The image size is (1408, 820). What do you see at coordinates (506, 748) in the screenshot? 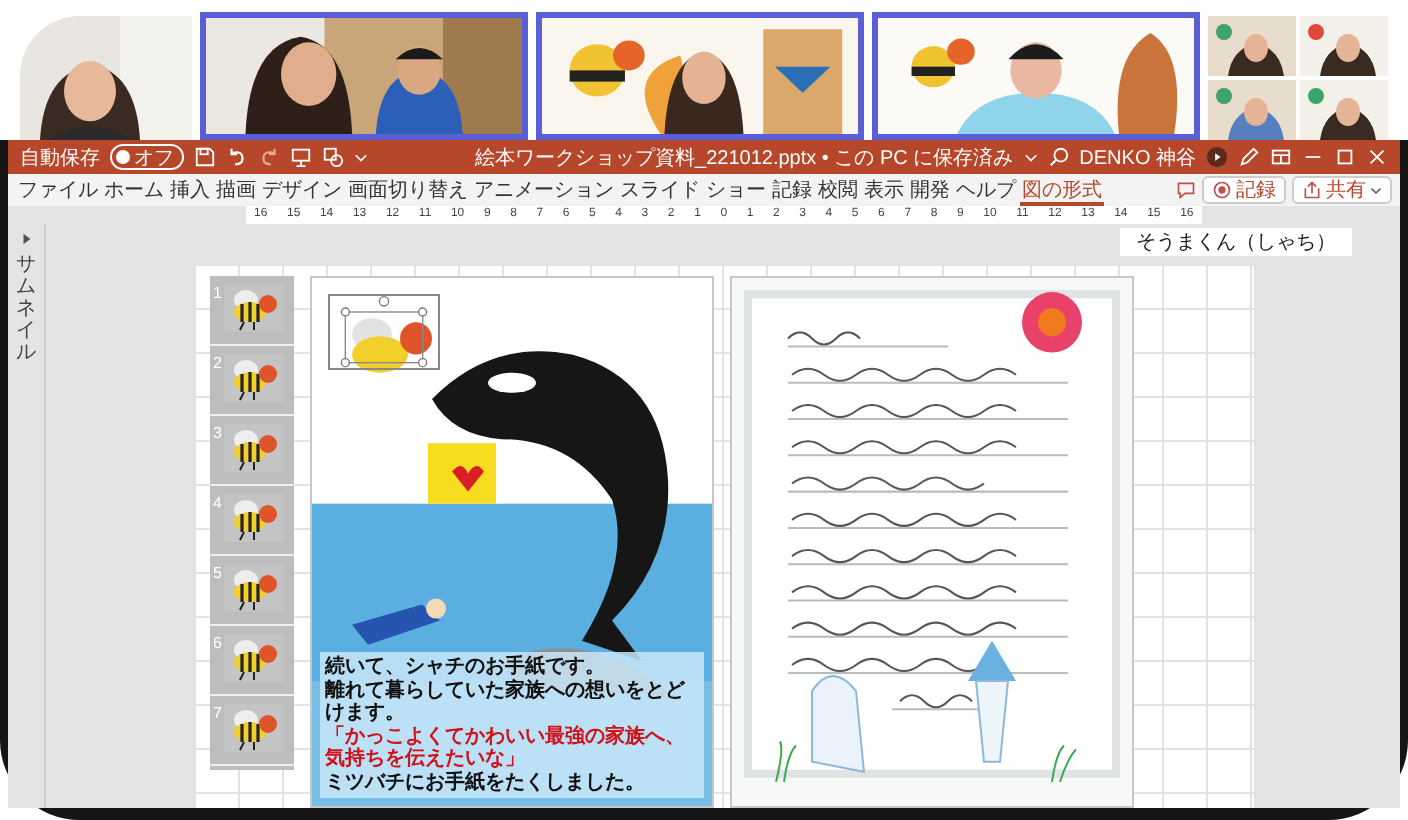
I see `caption-line: 「かっこよくてかわいい最強の家族へ、気持ちを伝えたいな」` at bounding box center [506, 748].